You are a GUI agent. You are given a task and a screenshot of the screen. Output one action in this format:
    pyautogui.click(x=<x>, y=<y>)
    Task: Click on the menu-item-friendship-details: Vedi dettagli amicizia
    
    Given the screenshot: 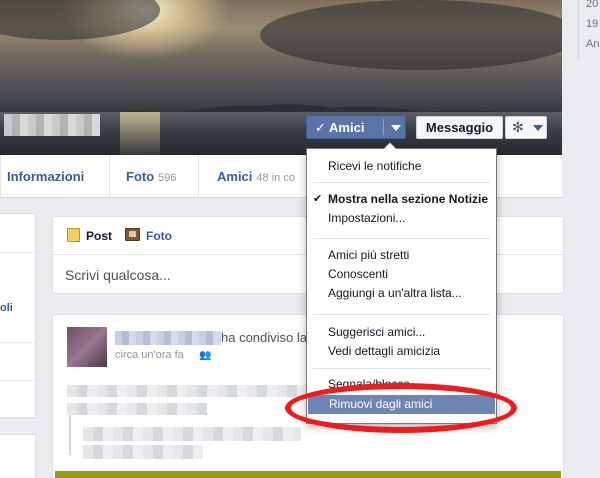 What is the action you would take?
    pyautogui.click(x=401, y=351)
    